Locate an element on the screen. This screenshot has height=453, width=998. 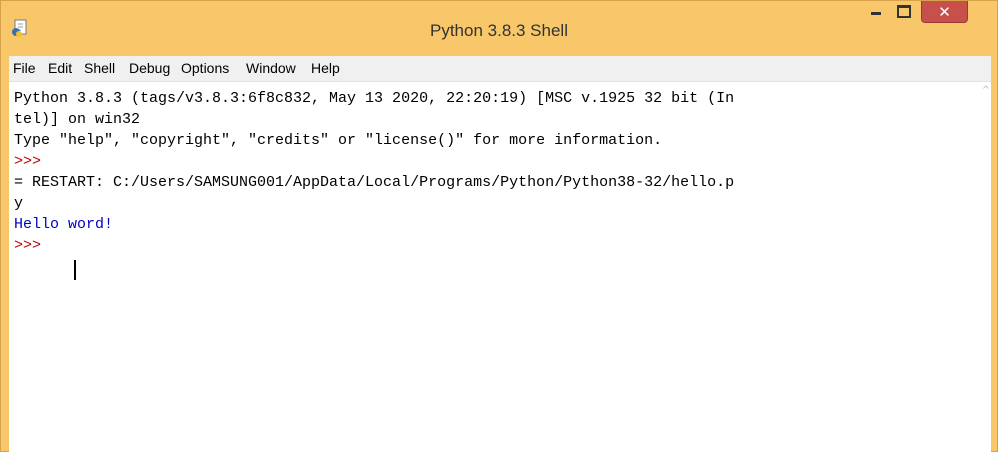
minimize-icon is located at coordinates (876, 13).